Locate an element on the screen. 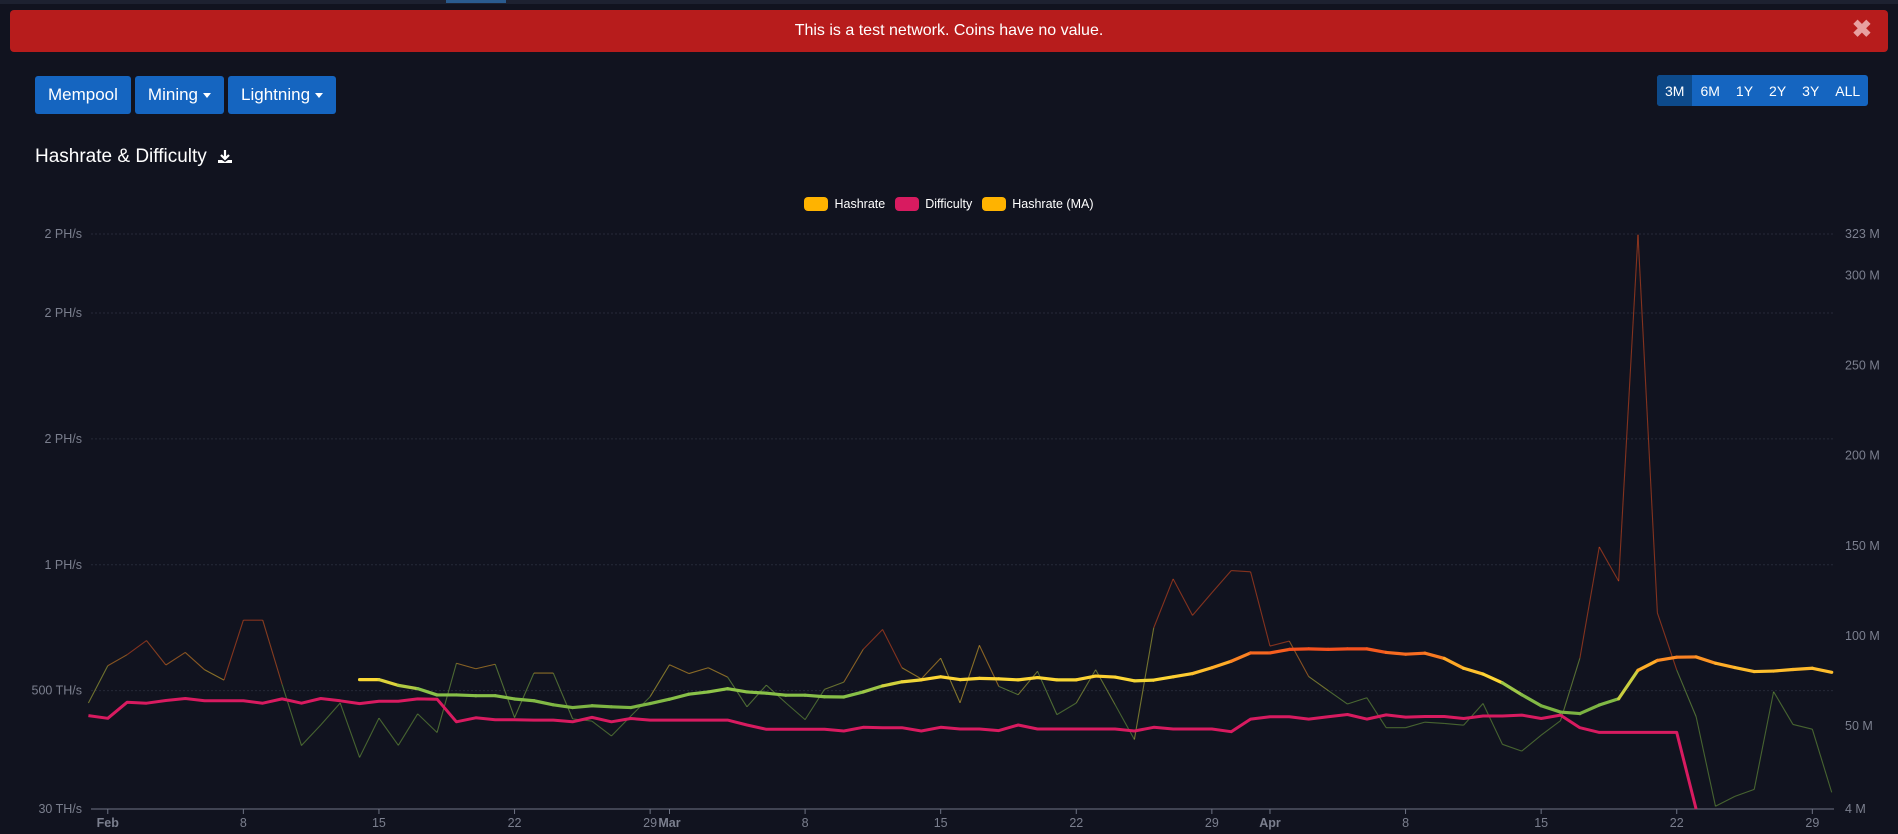 Image resolution: width=1898 pixels, height=834 pixels. legend-difficulty: Difficulty is located at coordinates (933, 204).